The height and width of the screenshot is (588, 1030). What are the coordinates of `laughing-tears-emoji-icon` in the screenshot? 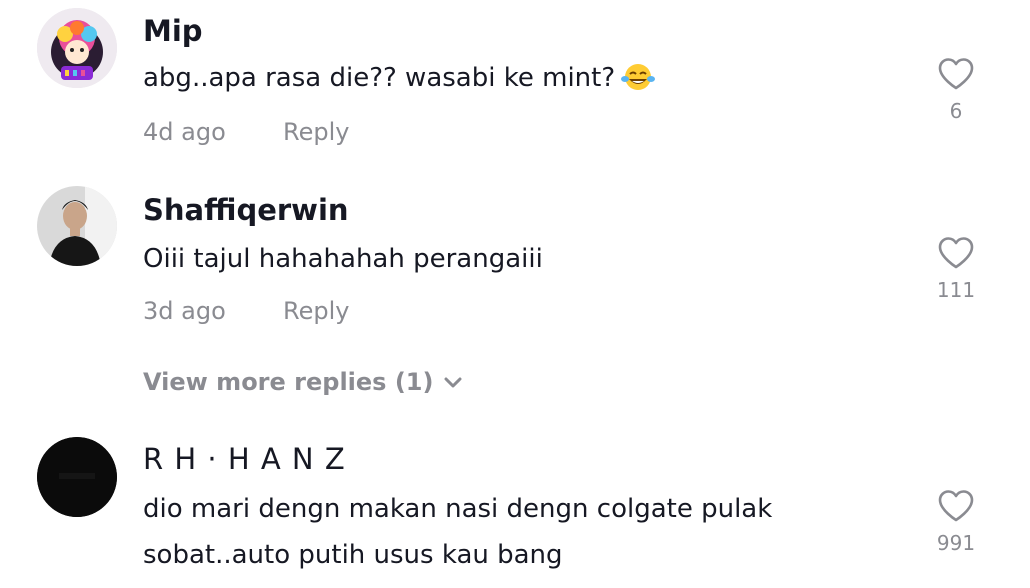 It's located at (638, 84).